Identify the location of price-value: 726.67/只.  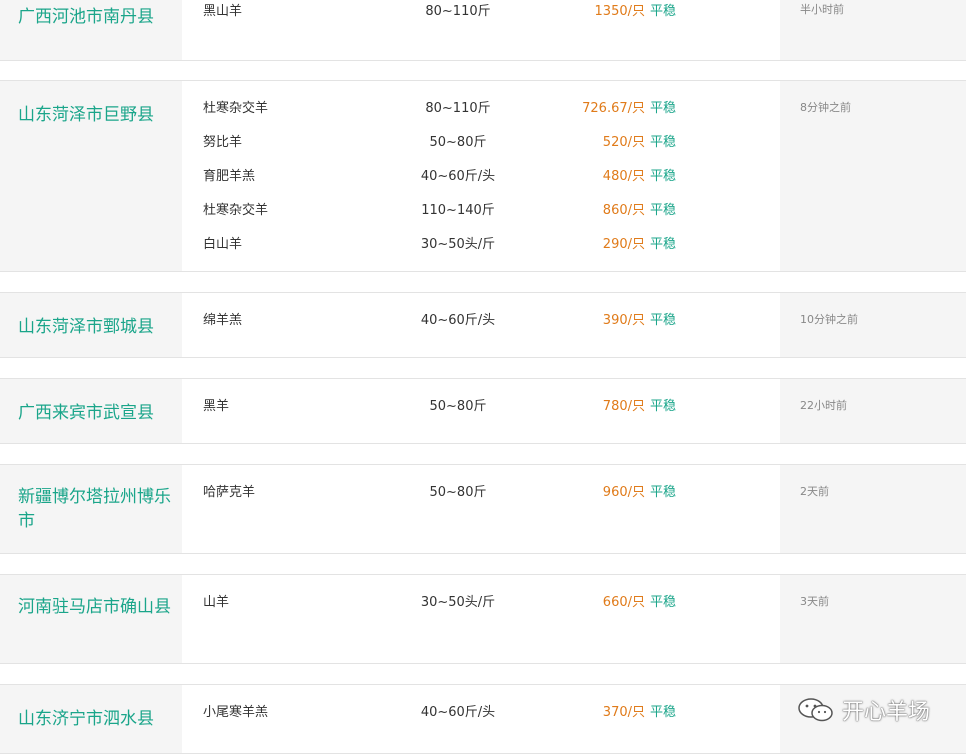
(613, 108).